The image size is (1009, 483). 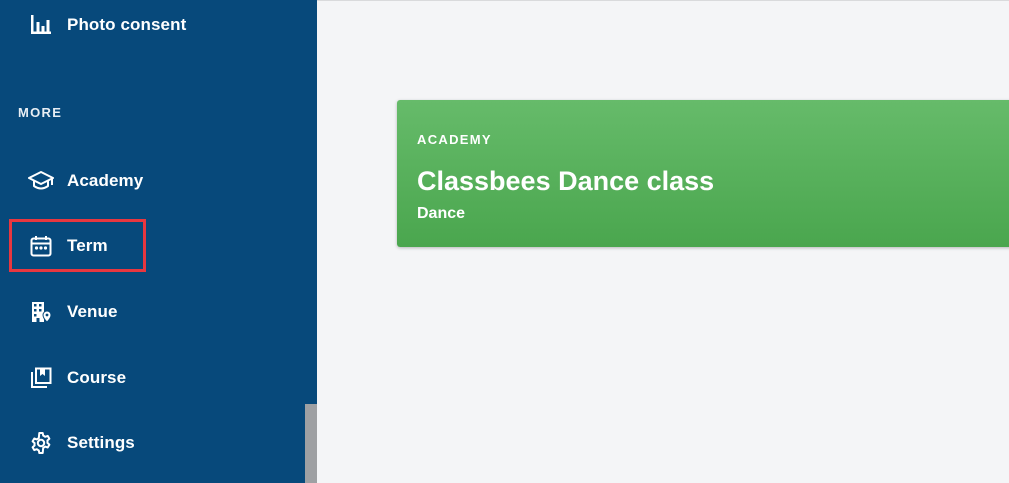 What do you see at coordinates (41, 312) in the screenshot?
I see `building-location-icon` at bounding box center [41, 312].